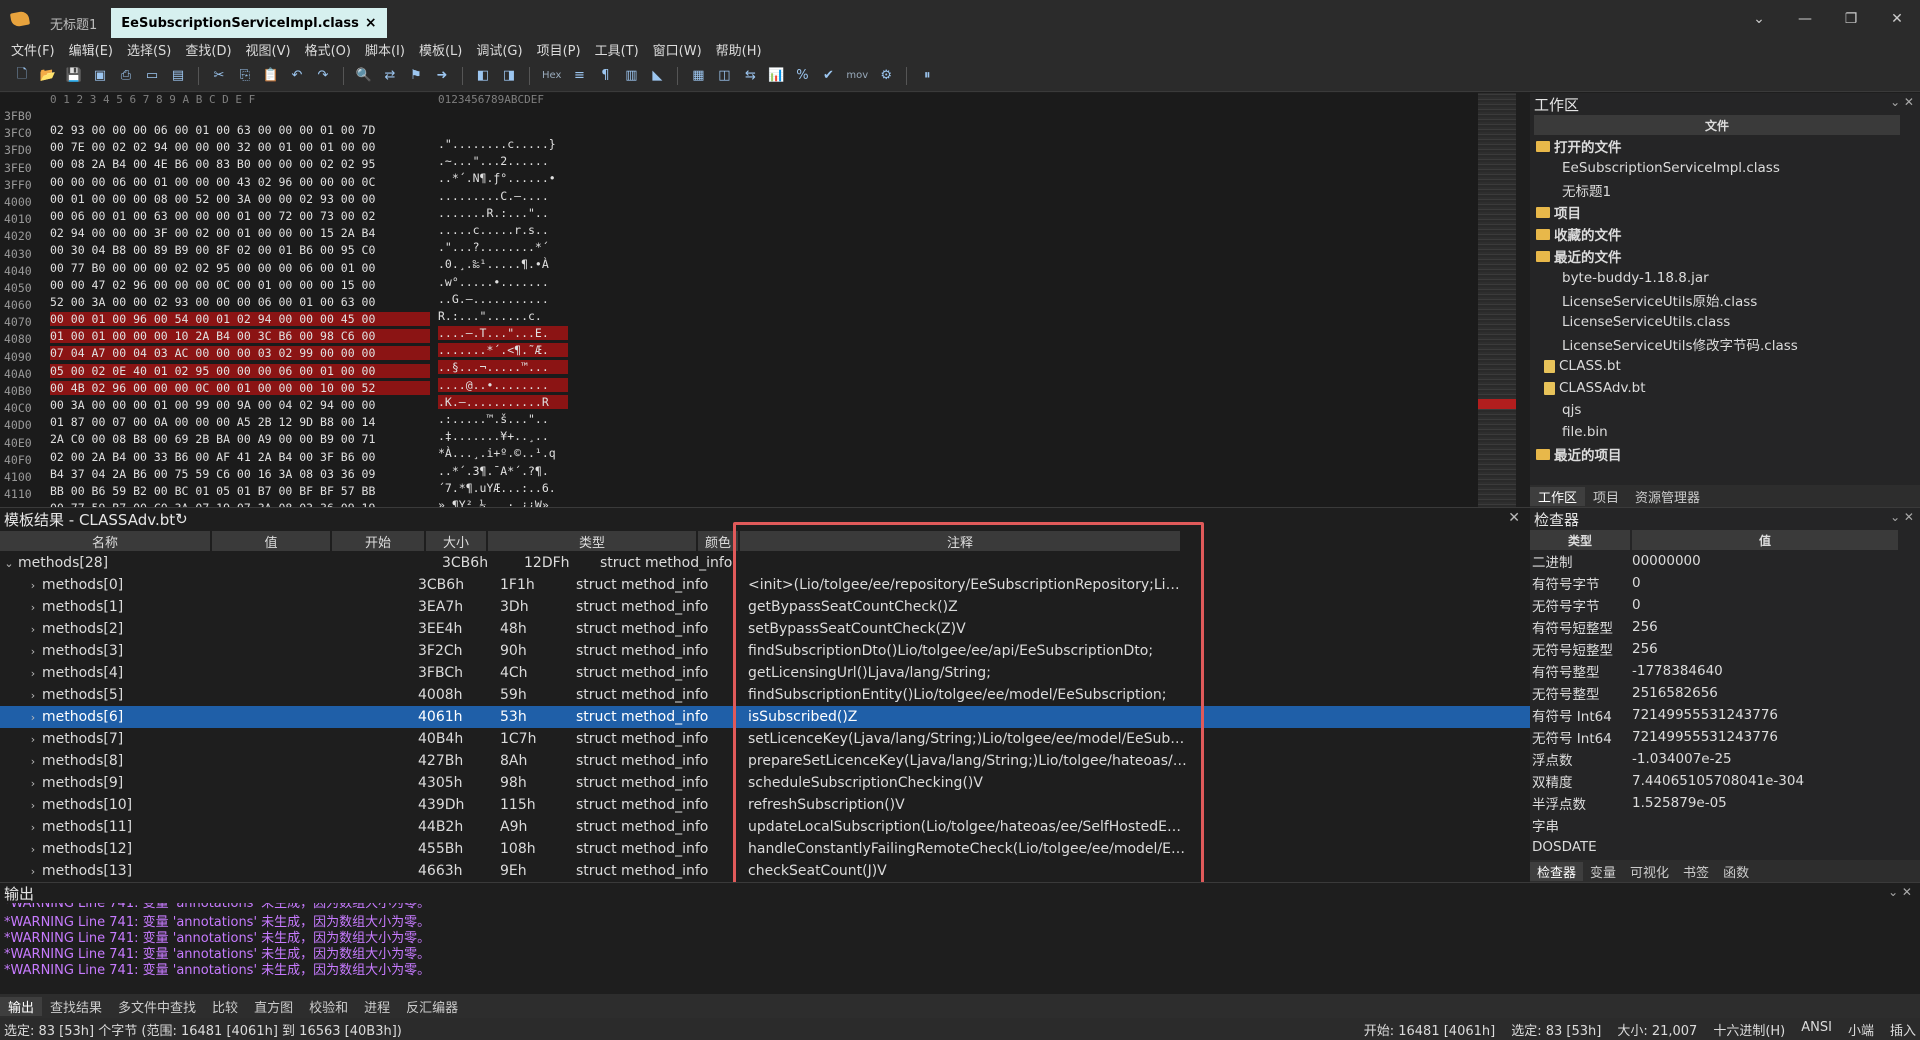 Image resolution: width=1920 pixels, height=1040 pixels. What do you see at coordinates (1725, 168) in the screenshot?
I see `workspace-file: EeSubscriptionServiceImpl.class` at bounding box center [1725, 168].